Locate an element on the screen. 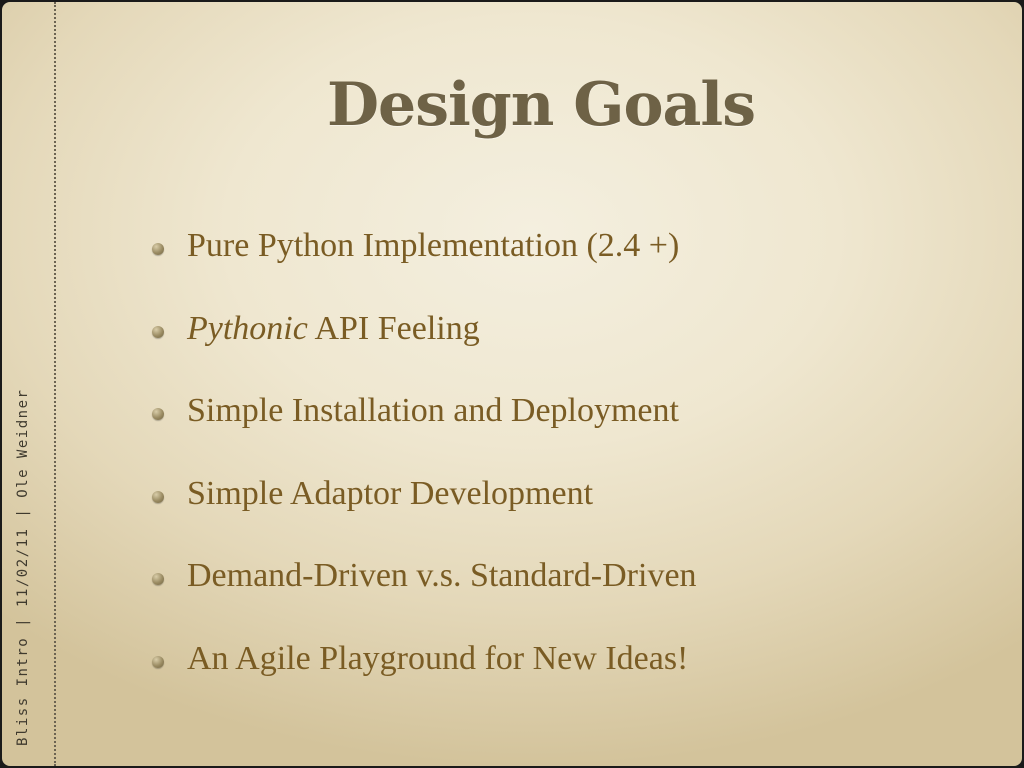 The width and height of the screenshot is (1024, 768). bullet-text: Pythonic API Feeling is located at coordinates (333, 329).